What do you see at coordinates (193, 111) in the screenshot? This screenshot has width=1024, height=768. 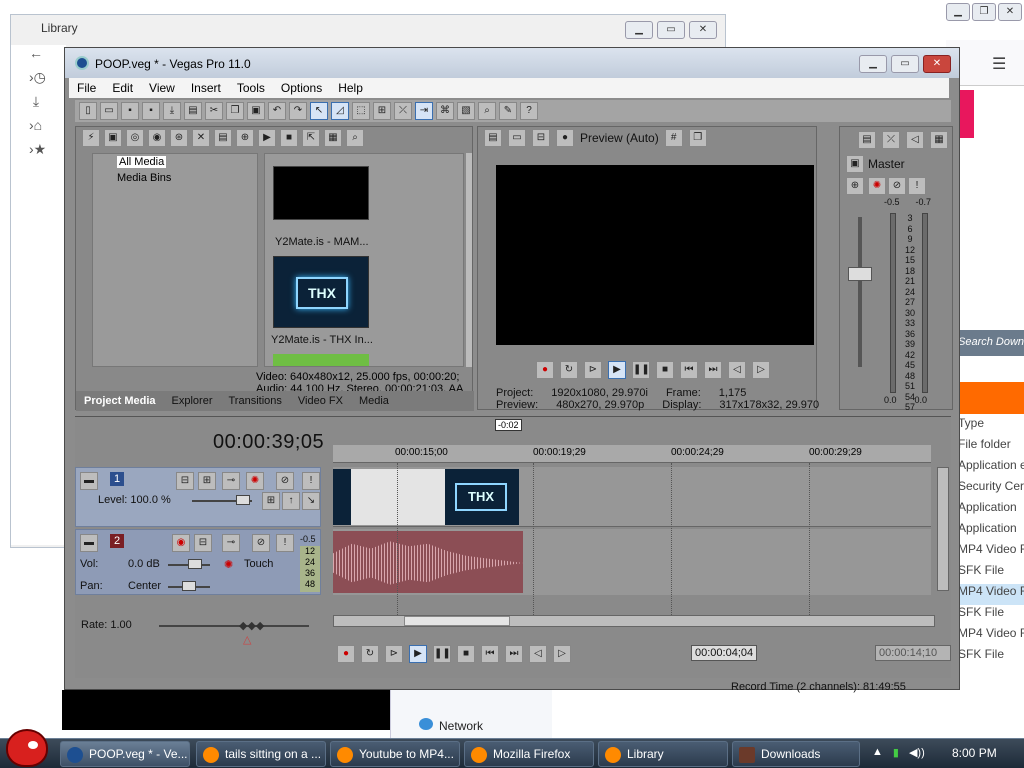 I see `properties-icon: ▤` at bounding box center [193, 111].